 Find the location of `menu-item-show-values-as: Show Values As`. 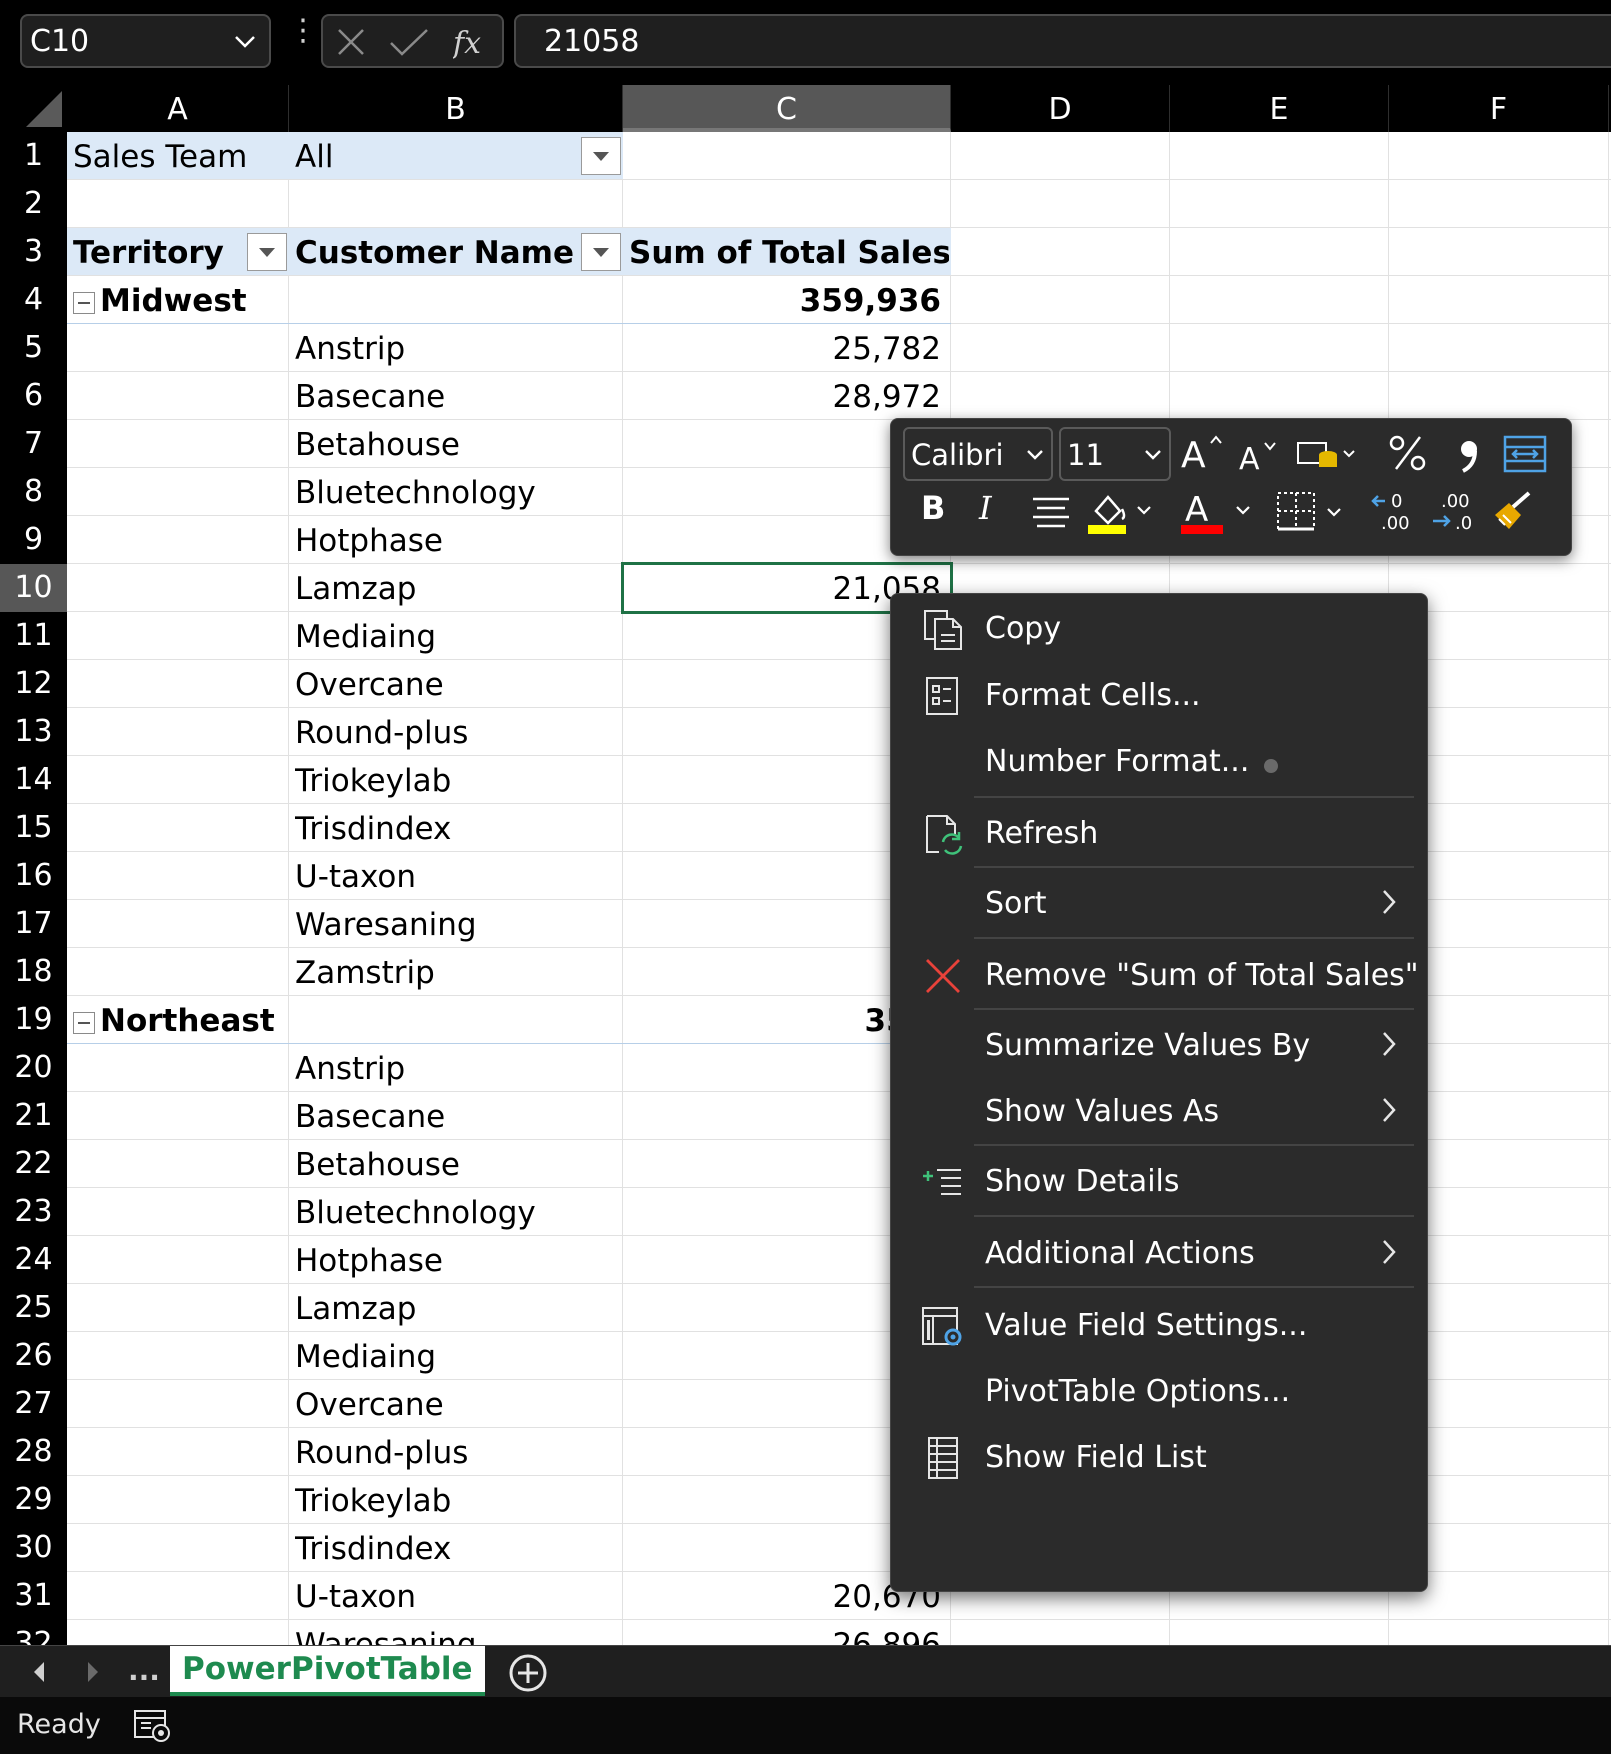

menu-item-show-values-as: Show Values As is located at coordinates (1159, 1113).